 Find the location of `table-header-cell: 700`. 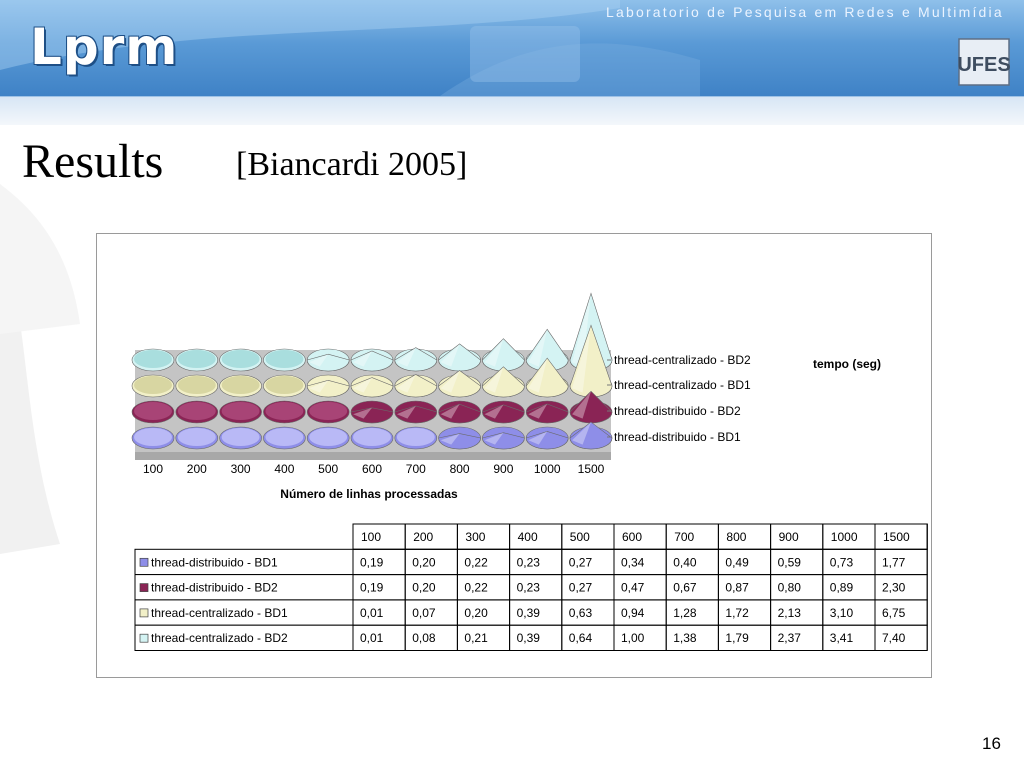

table-header-cell: 700 is located at coordinates (684, 537).